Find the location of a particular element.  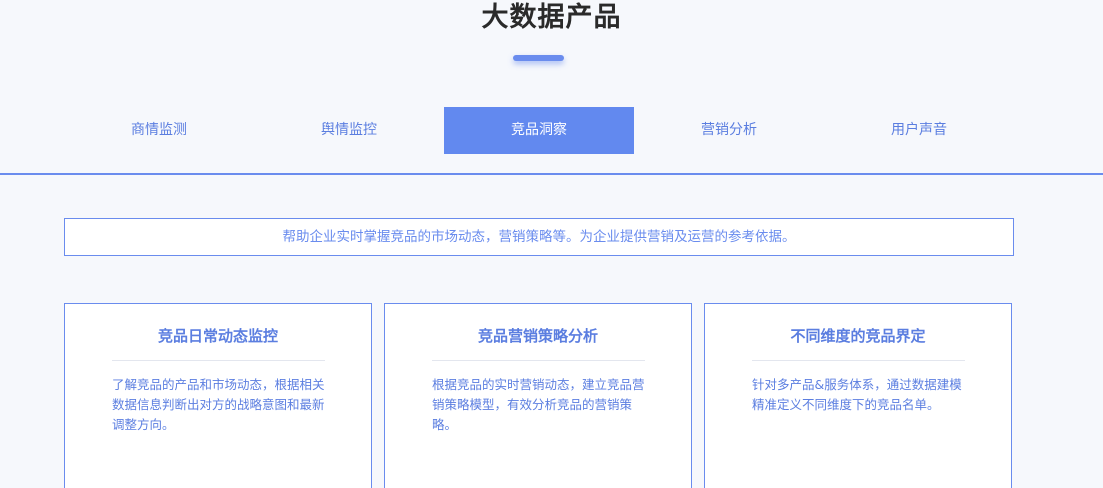

feature-card-text: 针对多产品&服务体系，通过数据建模精准定义不同维度下的竞品名单。 is located at coordinates (857, 394).